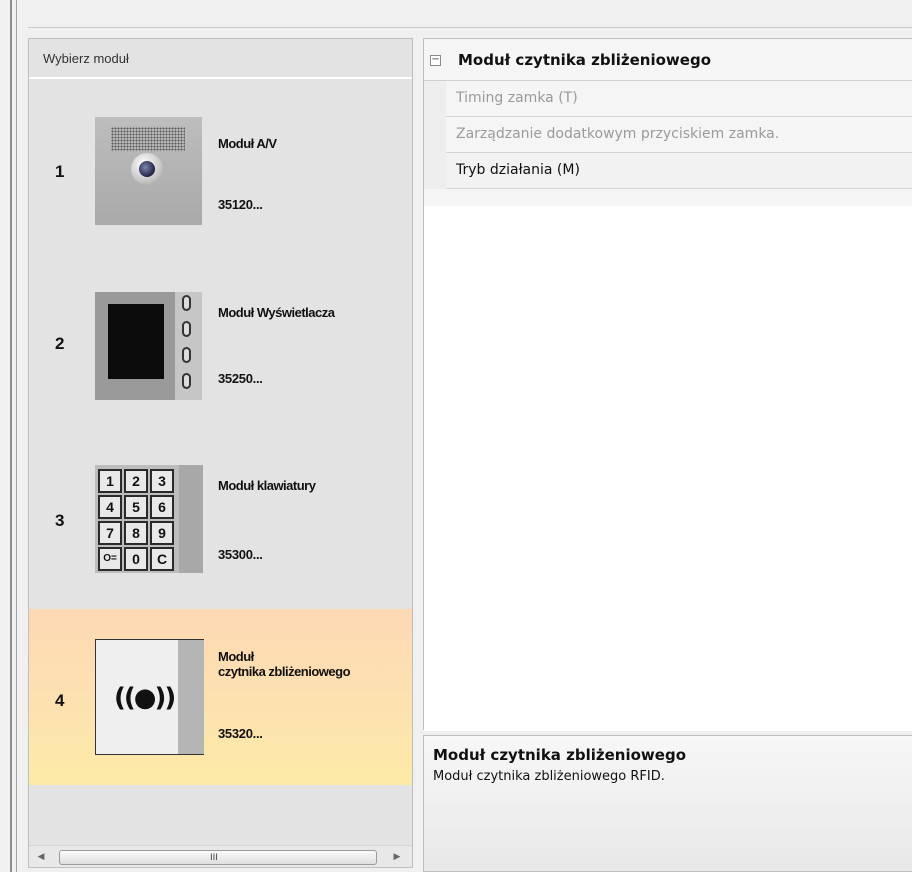 Image resolution: width=912 pixels, height=872 pixels. What do you see at coordinates (60, 520) in the screenshot?
I see `module-number: 3` at bounding box center [60, 520].